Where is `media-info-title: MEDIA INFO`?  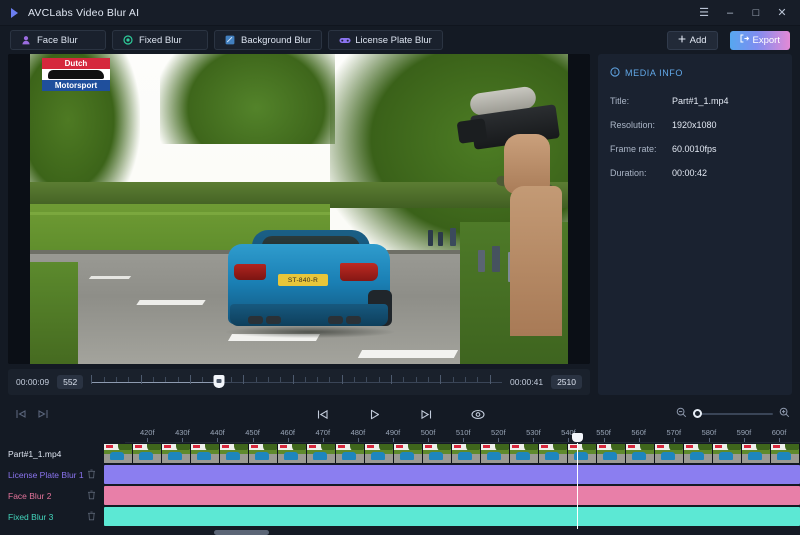 media-info-title: MEDIA INFO is located at coordinates (654, 73).